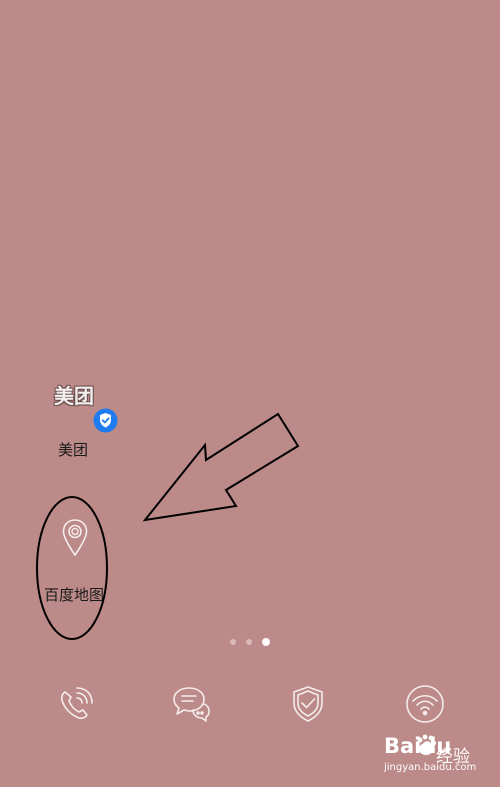 This screenshot has width=500, height=787. What do you see at coordinates (76, 704) in the screenshot?
I see `phone-icon` at bounding box center [76, 704].